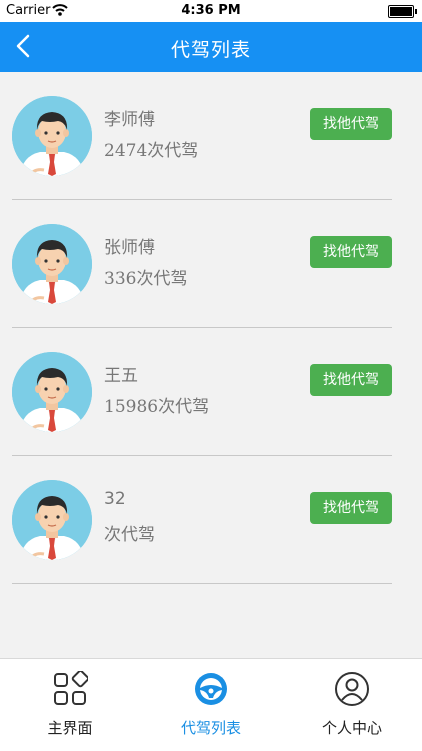 Image resolution: width=422 pixels, height=751 pixels. I want to click on status-bar: Carrier 4:36 PM, so click(211, 11).